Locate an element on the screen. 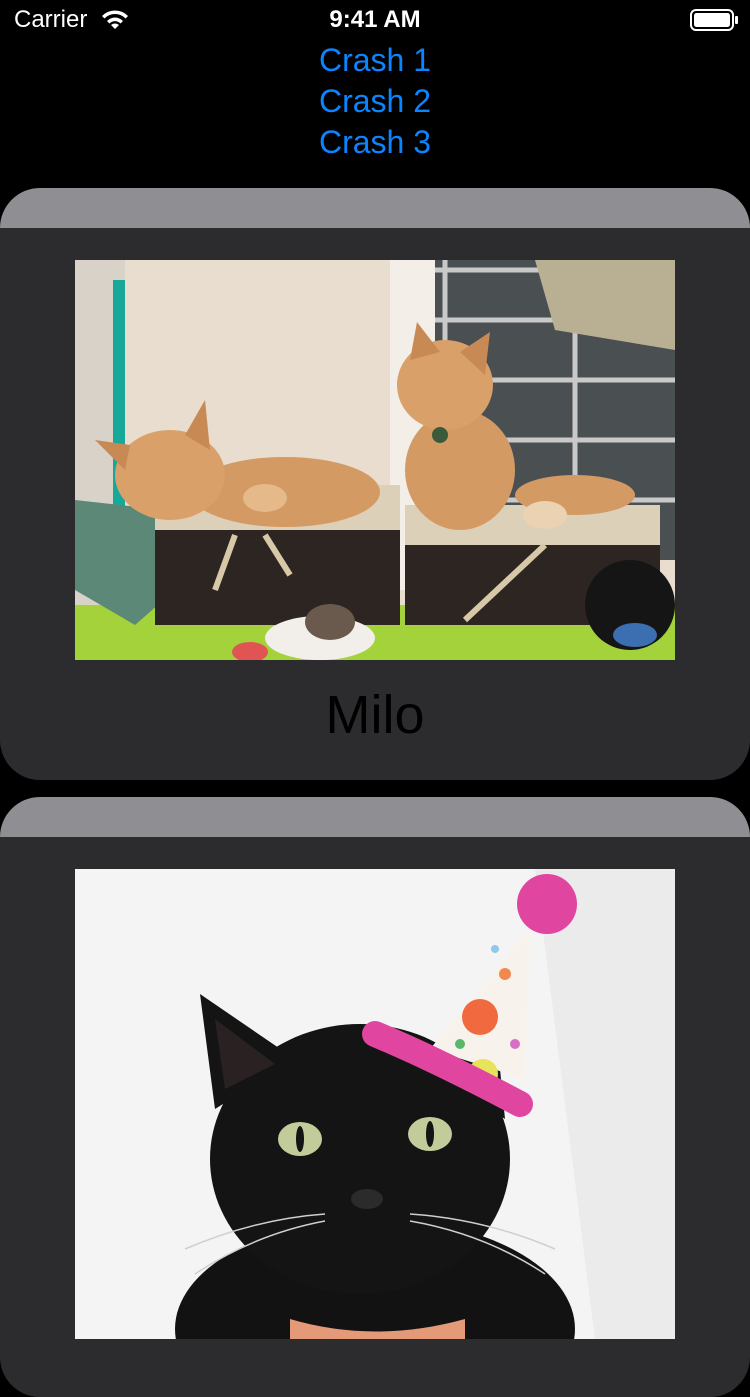 The height and width of the screenshot is (1397, 750). crash-button-list: Crash 1 Crash 2 Crash 3 is located at coordinates (375, 101).